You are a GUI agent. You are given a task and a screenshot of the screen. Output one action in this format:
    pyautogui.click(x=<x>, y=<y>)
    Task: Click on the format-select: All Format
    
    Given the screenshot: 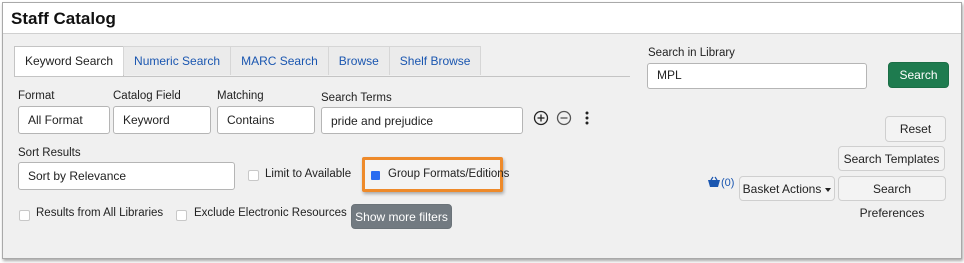 What is the action you would take?
    pyautogui.click(x=64, y=120)
    